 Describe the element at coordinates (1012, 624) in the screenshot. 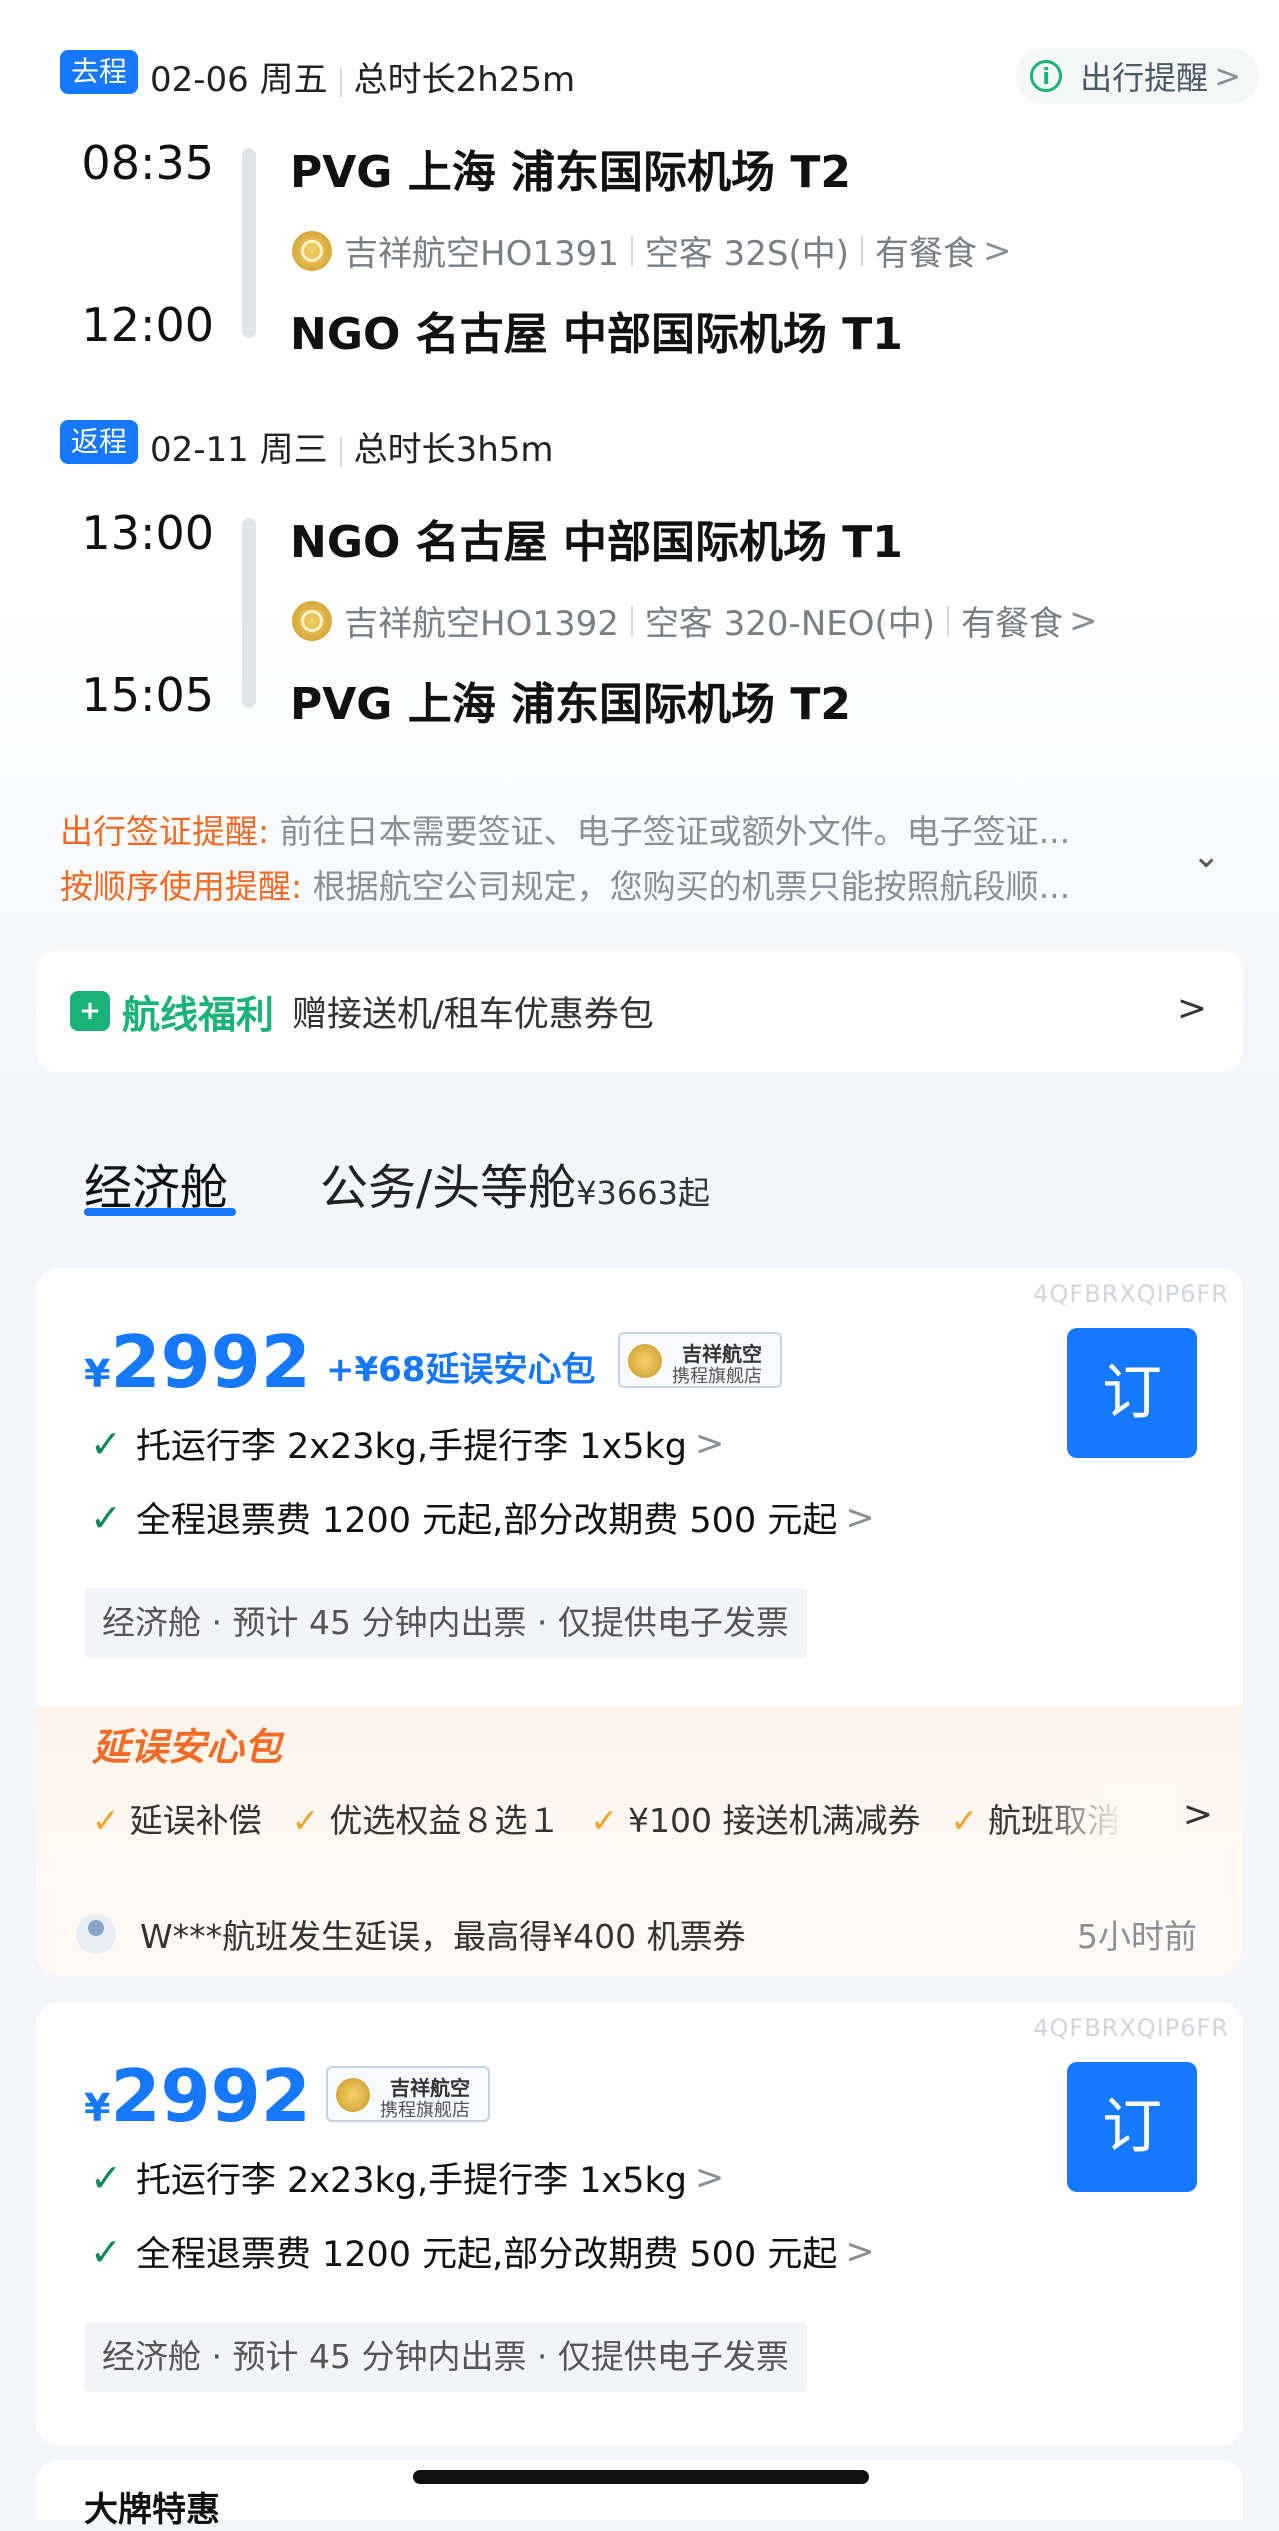

I see `return-meal: 有餐食` at that location.